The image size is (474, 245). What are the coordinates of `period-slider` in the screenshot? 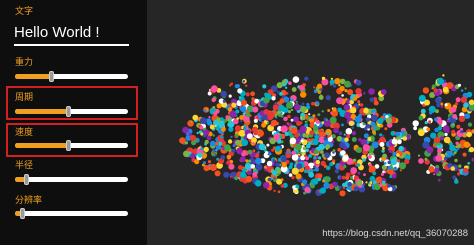 It's located at (71, 111).